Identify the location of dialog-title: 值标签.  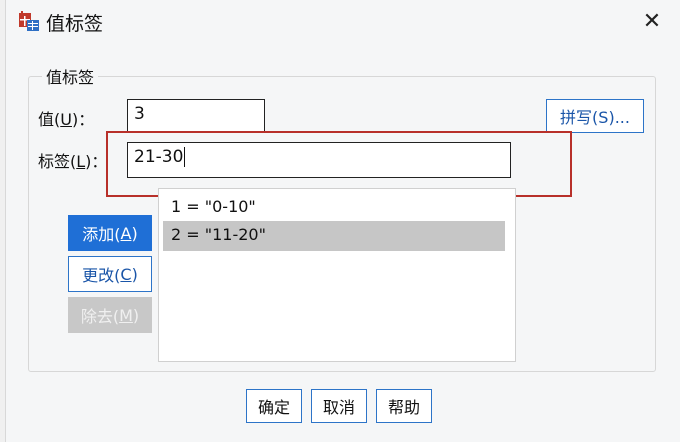
(75, 24).